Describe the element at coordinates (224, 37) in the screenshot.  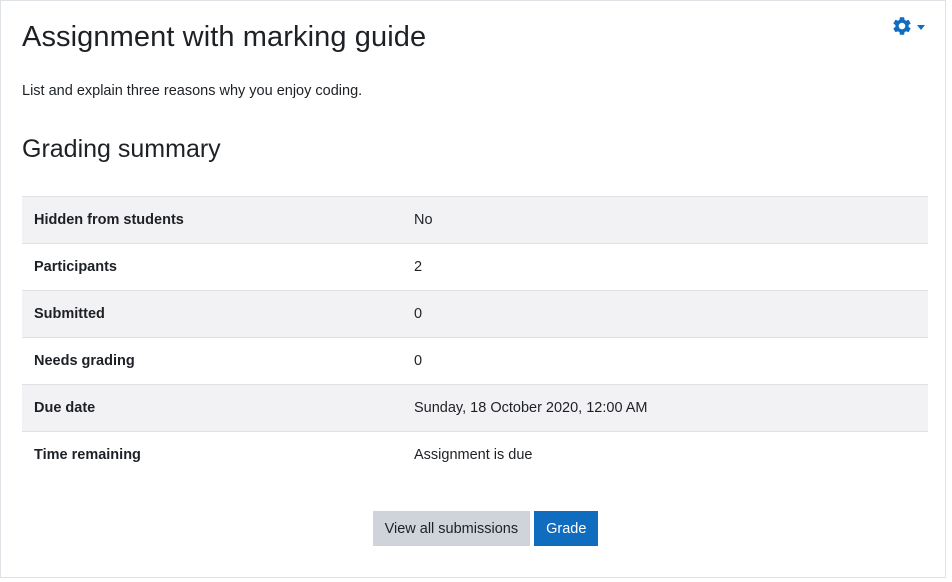
I see `page-title: Assignment with marking guide` at that location.